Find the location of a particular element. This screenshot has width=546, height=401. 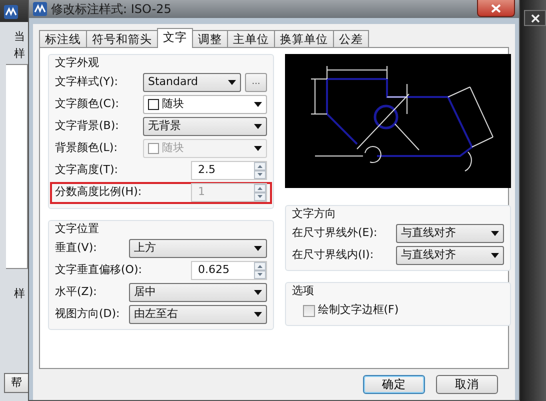

dropdown: 由左至右 is located at coordinates (198, 314).